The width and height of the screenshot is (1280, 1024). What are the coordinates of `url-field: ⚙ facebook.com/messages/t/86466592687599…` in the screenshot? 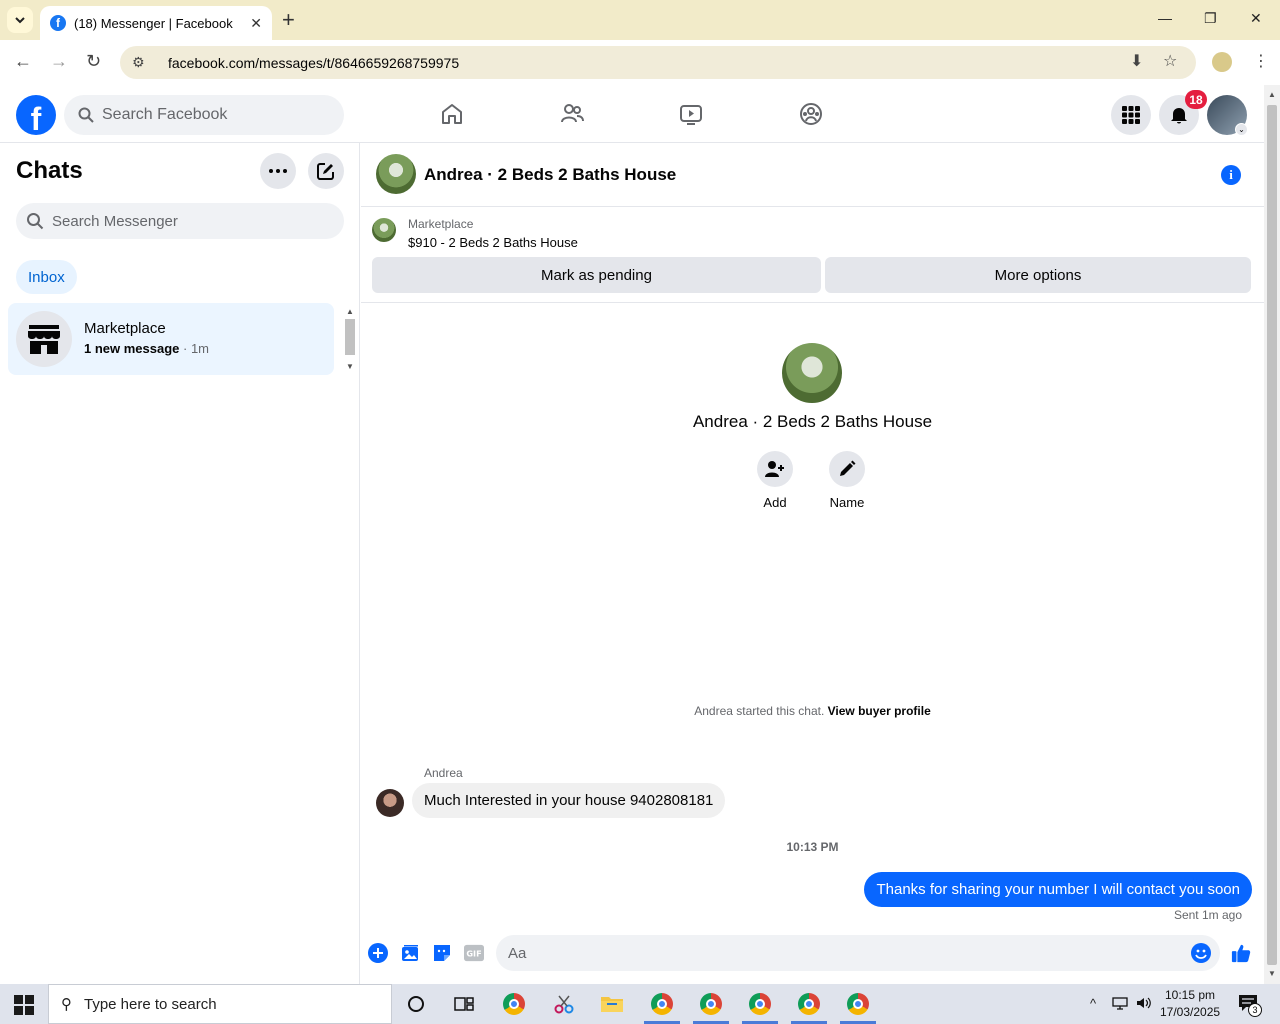 It's located at (658, 62).